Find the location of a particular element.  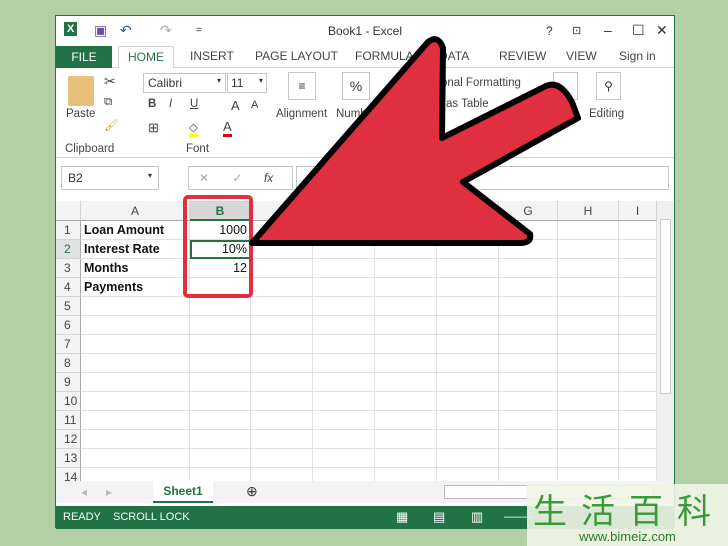

column-b-highlight is located at coordinates (218, 246).